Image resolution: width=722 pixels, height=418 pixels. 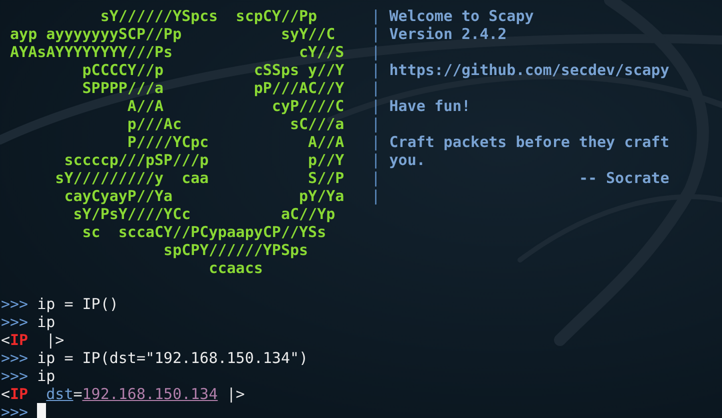 I want to click on ascii-art-line: ayp ayyyyyyySCP//Pp syY//C, so click(x=173, y=34).